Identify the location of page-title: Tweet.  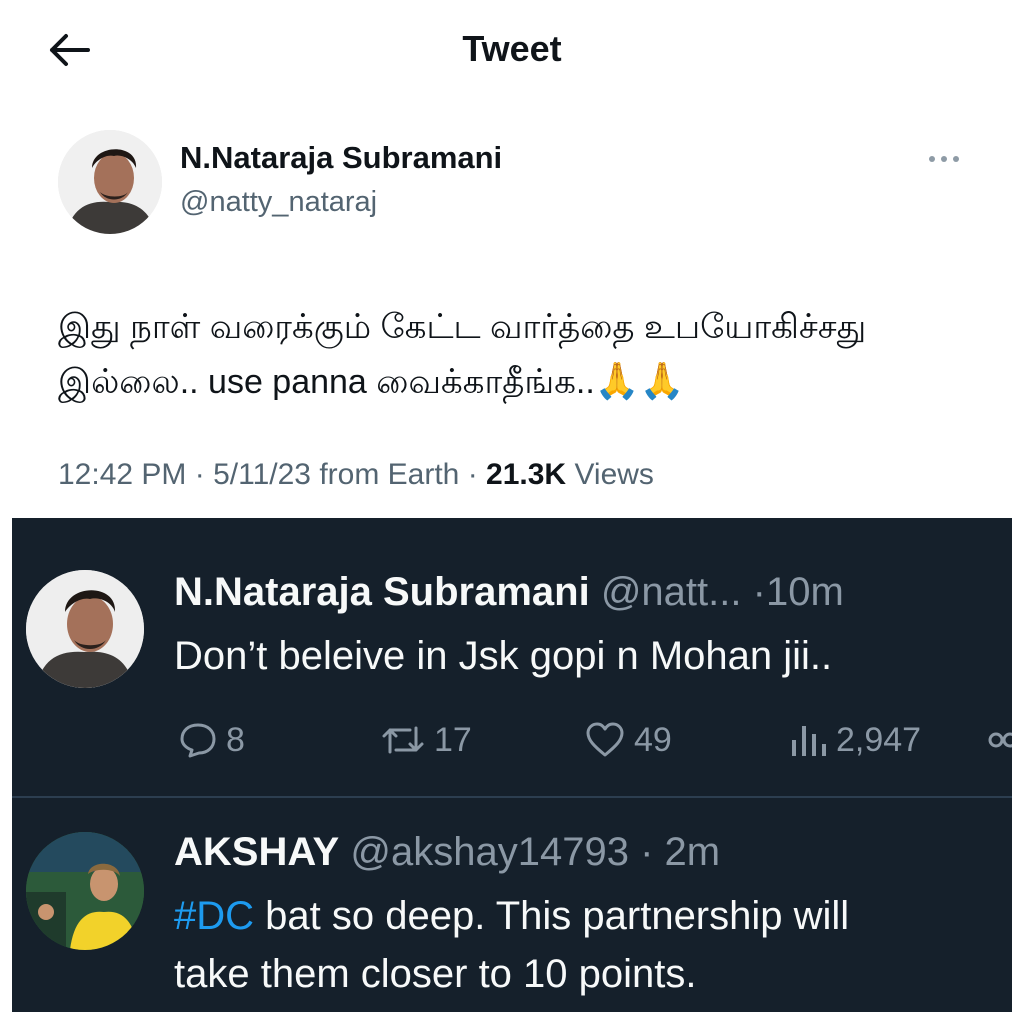
(512, 48).